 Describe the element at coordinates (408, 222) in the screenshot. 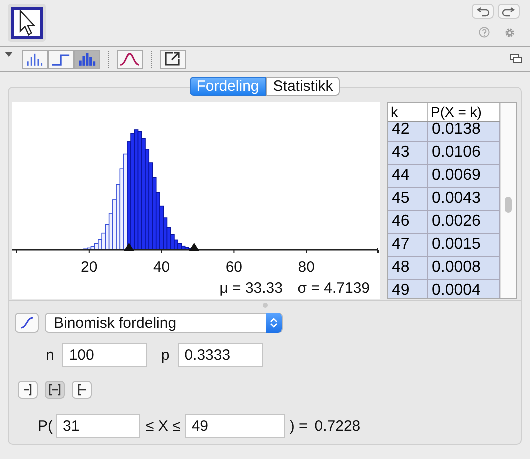

I see `table-cell: 46` at that location.